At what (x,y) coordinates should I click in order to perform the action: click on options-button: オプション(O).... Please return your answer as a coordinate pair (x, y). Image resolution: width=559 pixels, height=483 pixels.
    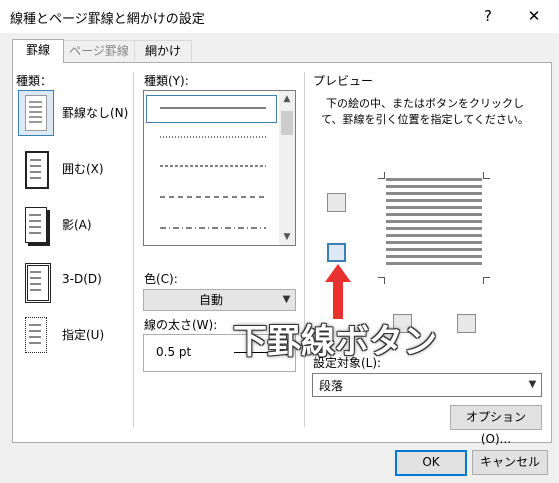
    Looking at the image, I should click on (496, 425).